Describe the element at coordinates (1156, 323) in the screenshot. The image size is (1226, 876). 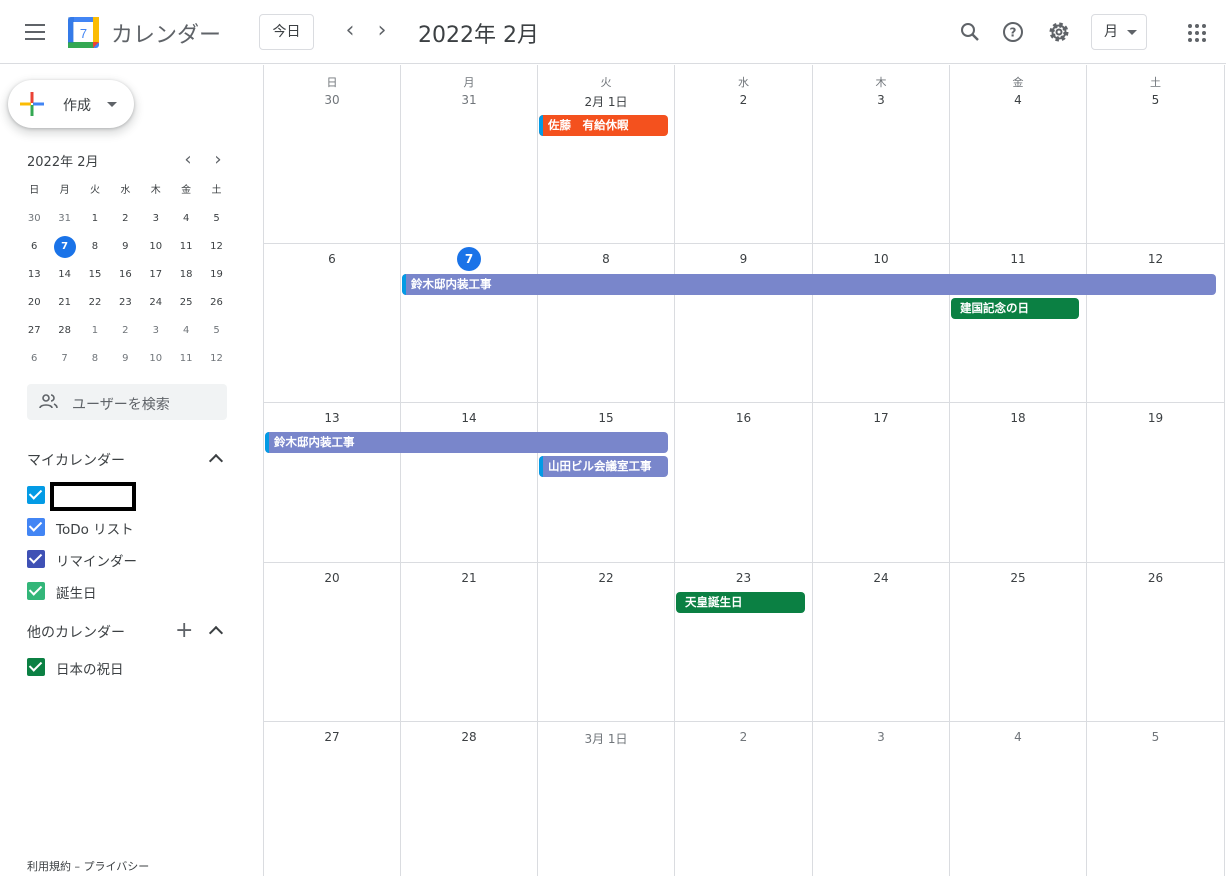
I see `day-cell: 12` at that location.